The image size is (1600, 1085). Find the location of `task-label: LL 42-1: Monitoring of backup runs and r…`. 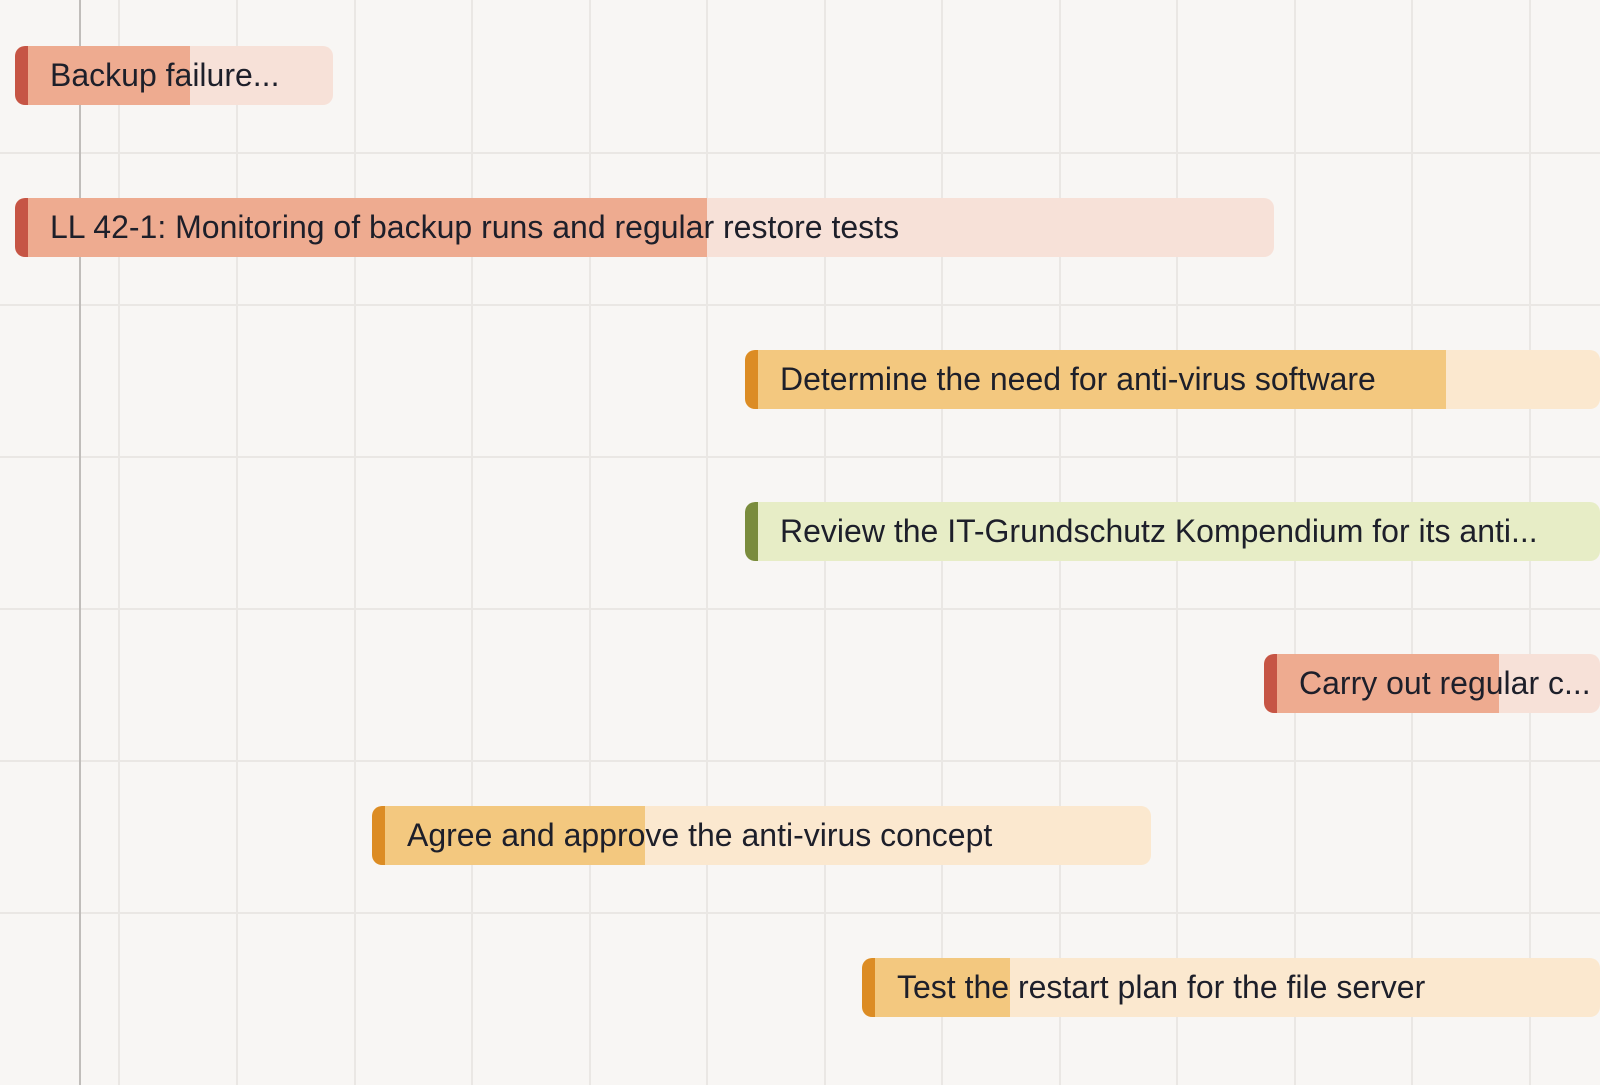

task-label: LL 42-1: Monitoring of backup runs and r… is located at coordinates (475, 227).